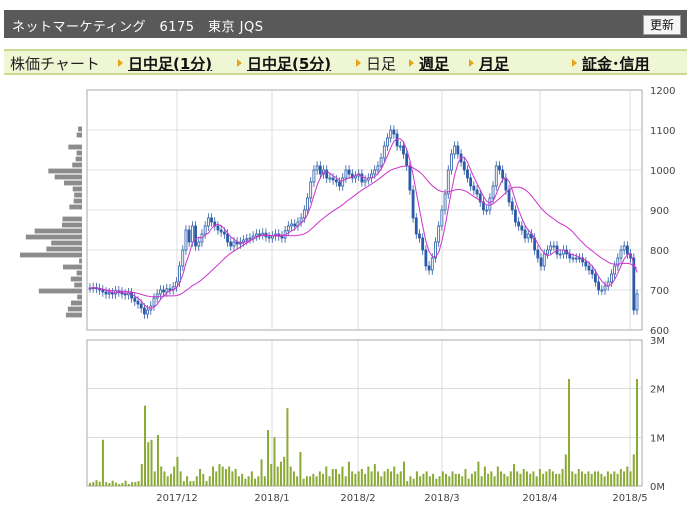 The height and width of the screenshot is (527, 700). I want to click on tab-intraday-1min: 日中足(1分), so click(165, 63).